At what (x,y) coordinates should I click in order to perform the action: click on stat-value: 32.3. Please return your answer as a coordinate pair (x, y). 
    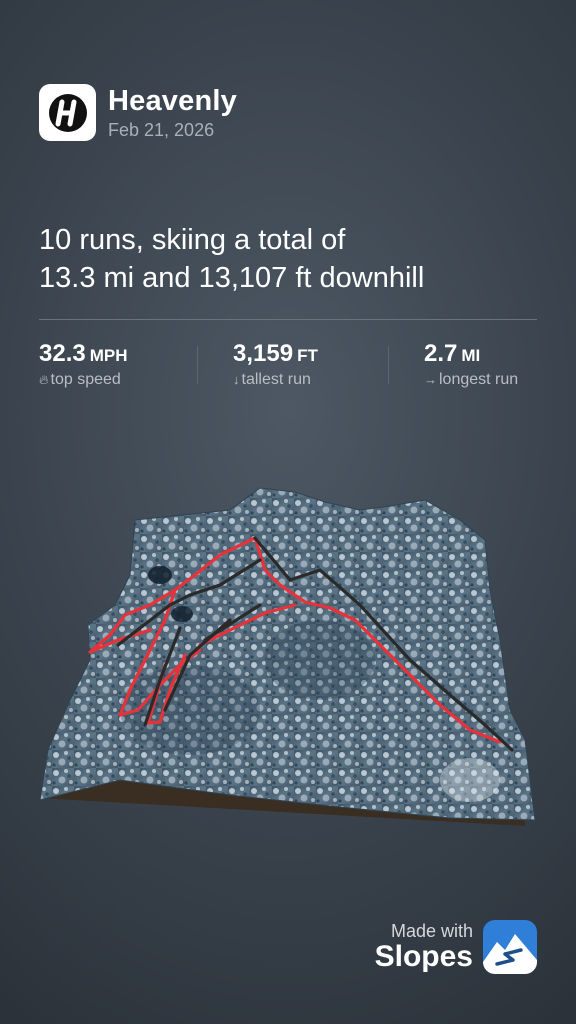
    Looking at the image, I should click on (62, 353).